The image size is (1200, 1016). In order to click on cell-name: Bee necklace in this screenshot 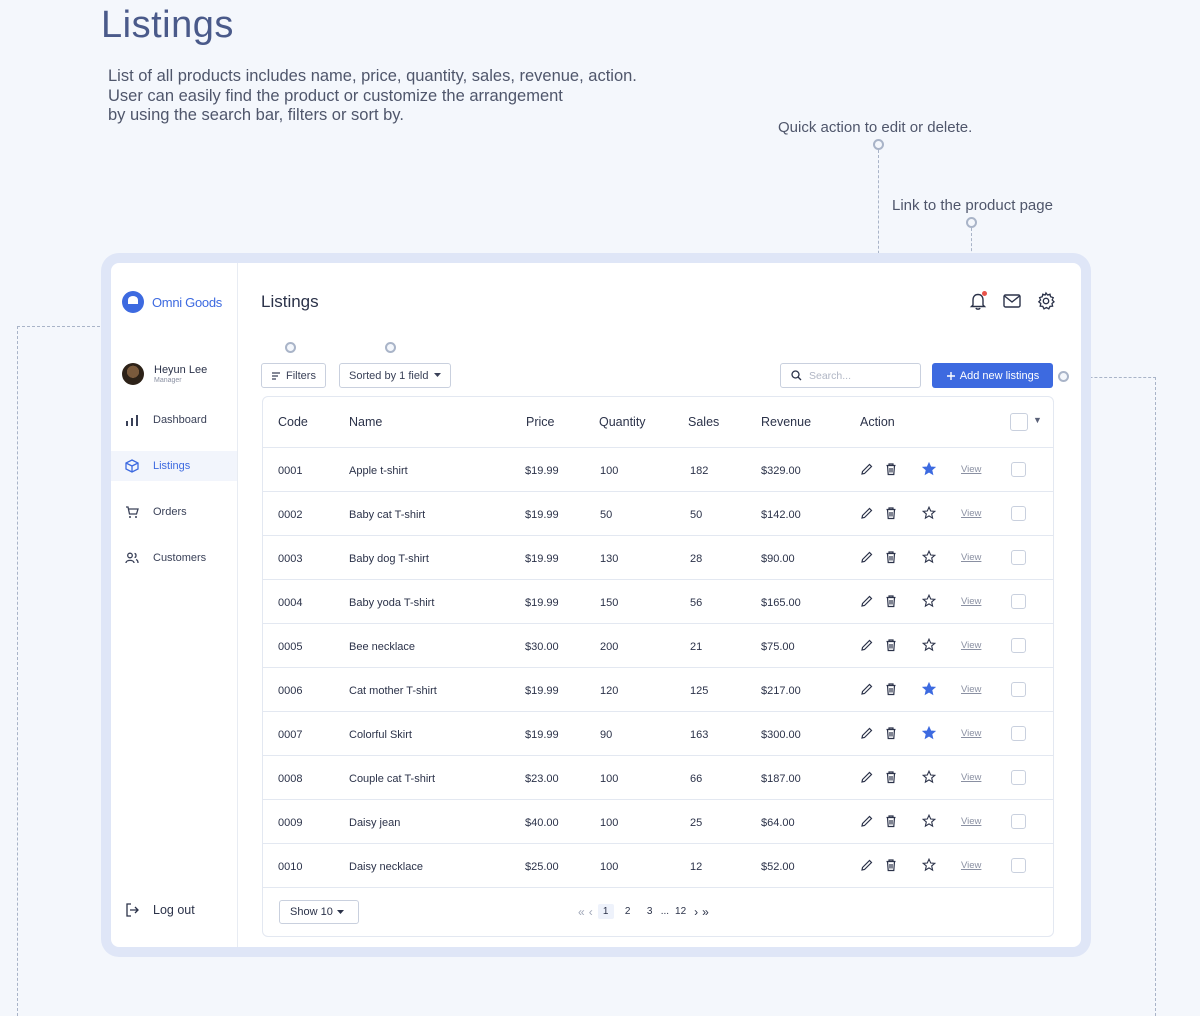, I will do `click(382, 647)`.